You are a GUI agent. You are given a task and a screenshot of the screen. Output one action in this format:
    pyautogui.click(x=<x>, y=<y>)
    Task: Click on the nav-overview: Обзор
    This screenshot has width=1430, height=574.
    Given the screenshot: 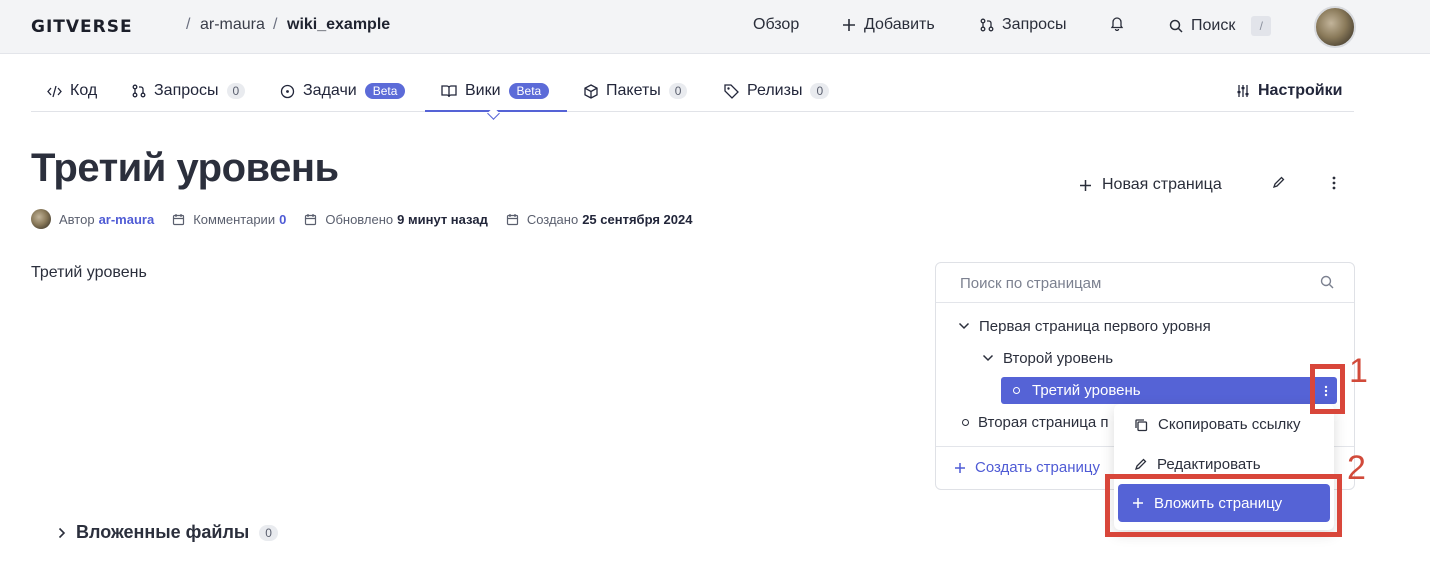 What is the action you would take?
    pyautogui.click(x=776, y=25)
    